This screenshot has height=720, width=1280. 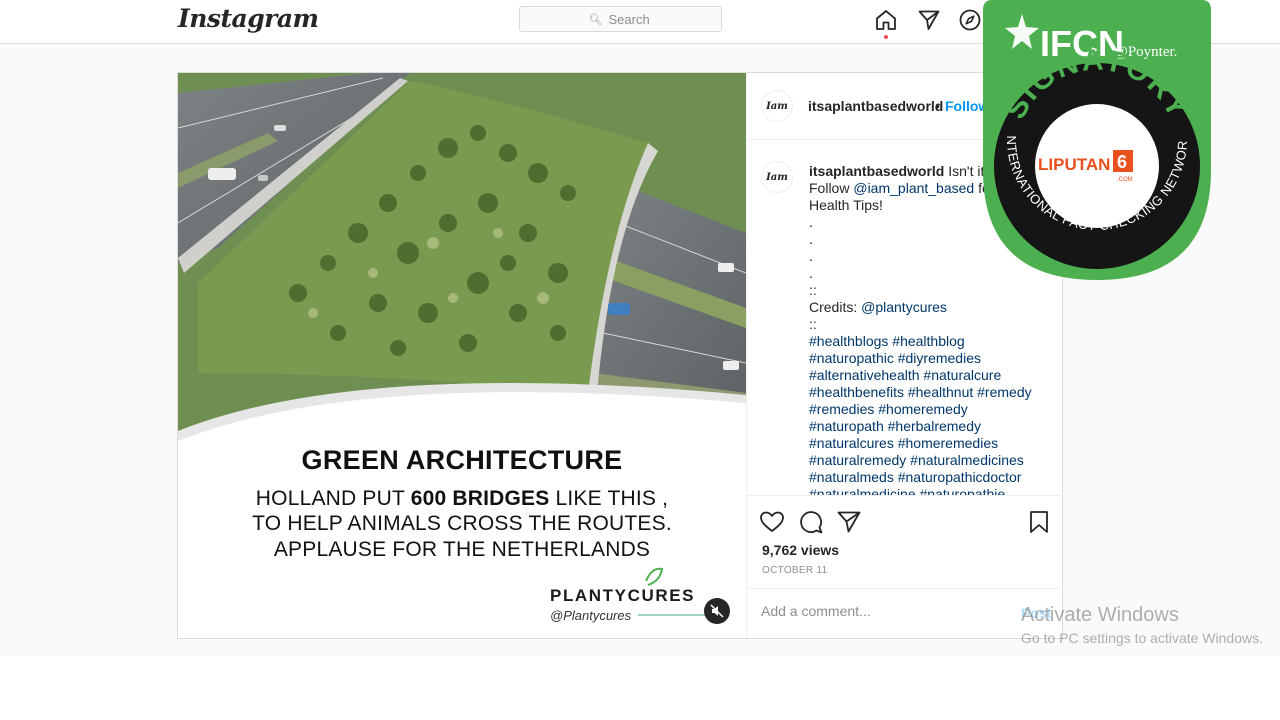 What do you see at coordinates (929, 477) in the screenshot?
I see `hashtag-line: #naturalmeds #naturopathicdoctor` at bounding box center [929, 477].